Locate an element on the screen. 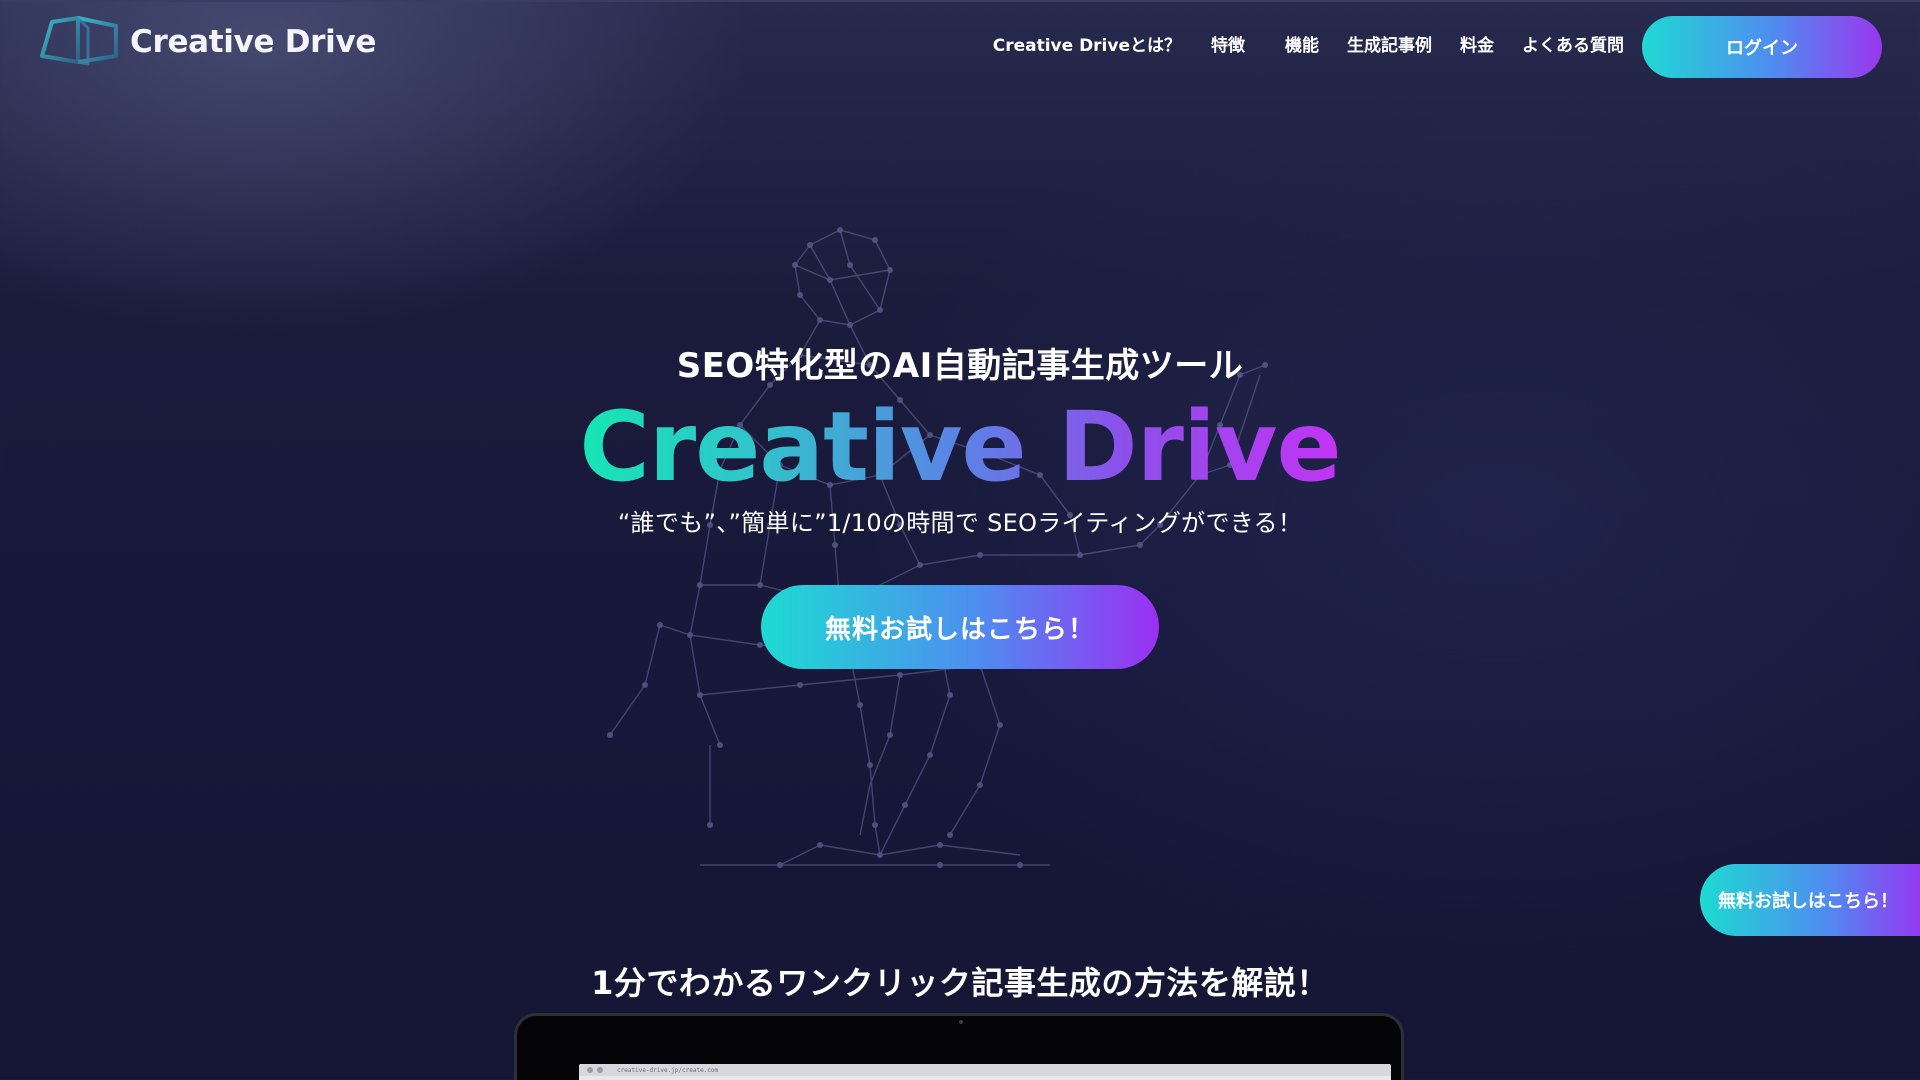  browser-bar: creative-drive.jp/create.com is located at coordinates (985, 1070).